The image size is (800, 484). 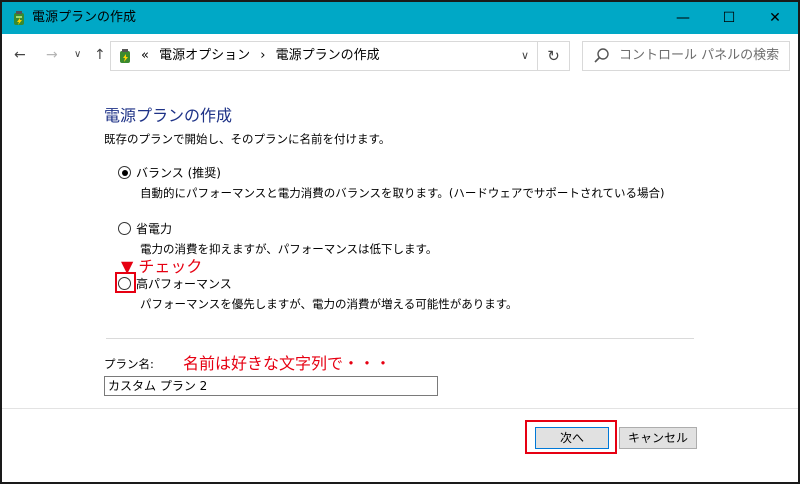 I want to click on chevron-down-icon: ∨, so click(x=525, y=56).